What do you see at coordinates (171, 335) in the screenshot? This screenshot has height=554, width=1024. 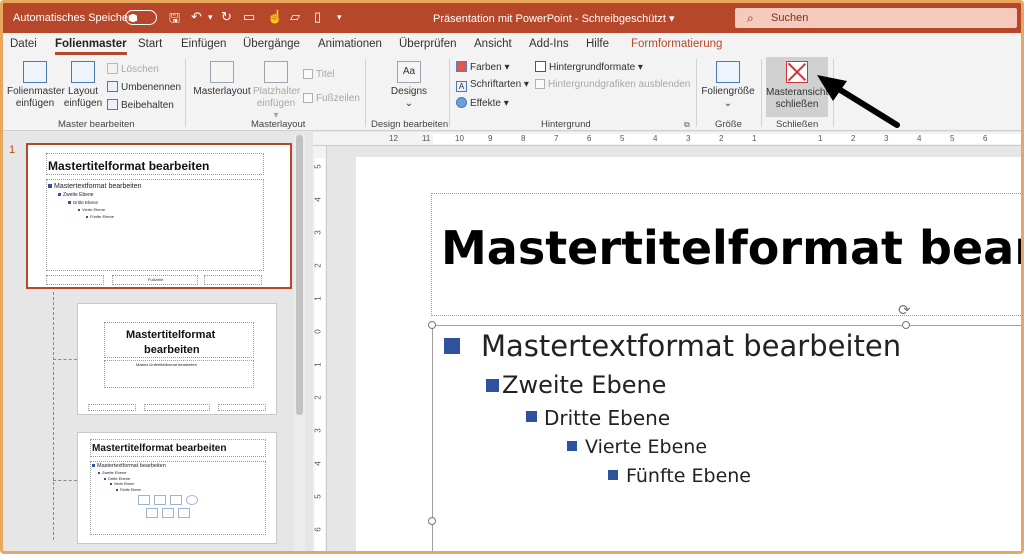 I see `thumb-title: Mastertitelformat` at bounding box center [171, 335].